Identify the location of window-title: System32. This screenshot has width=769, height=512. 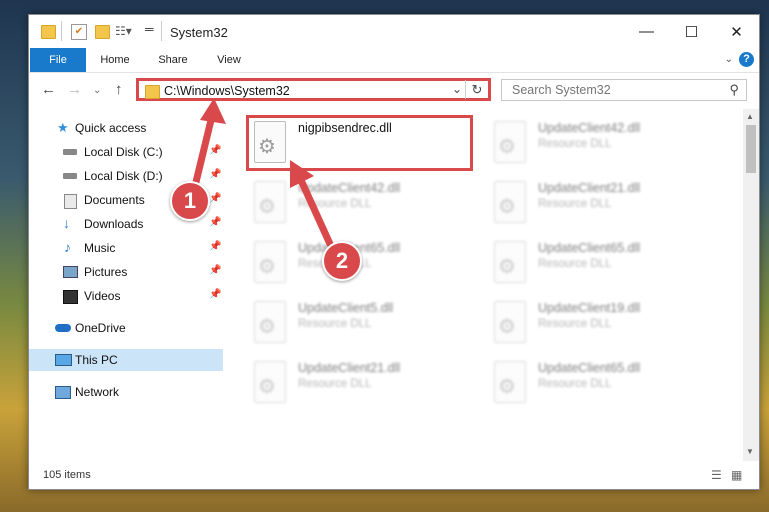
(199, 32).